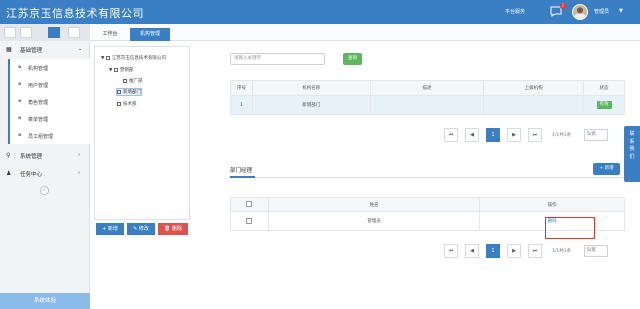 This screenshot has height=309, width=640. I want to click on tab-org-management: 机构管理, so click(150, 34).